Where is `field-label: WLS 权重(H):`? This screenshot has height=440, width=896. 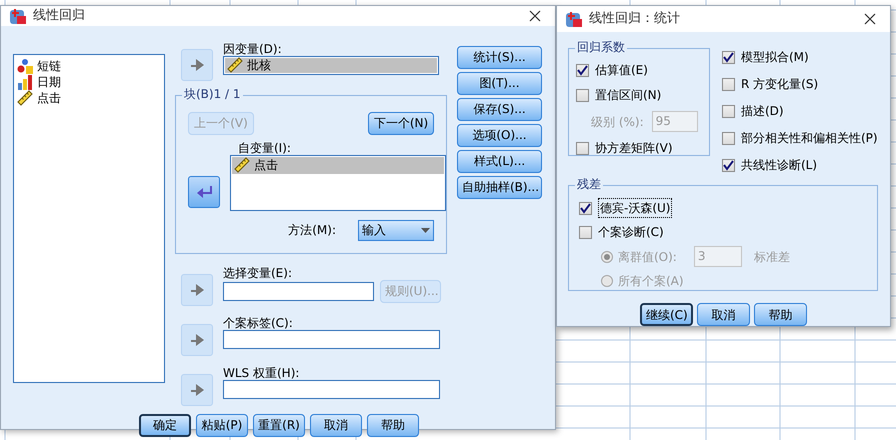
field-label: WLS 权重(H): is located at coordinates (261, 373).